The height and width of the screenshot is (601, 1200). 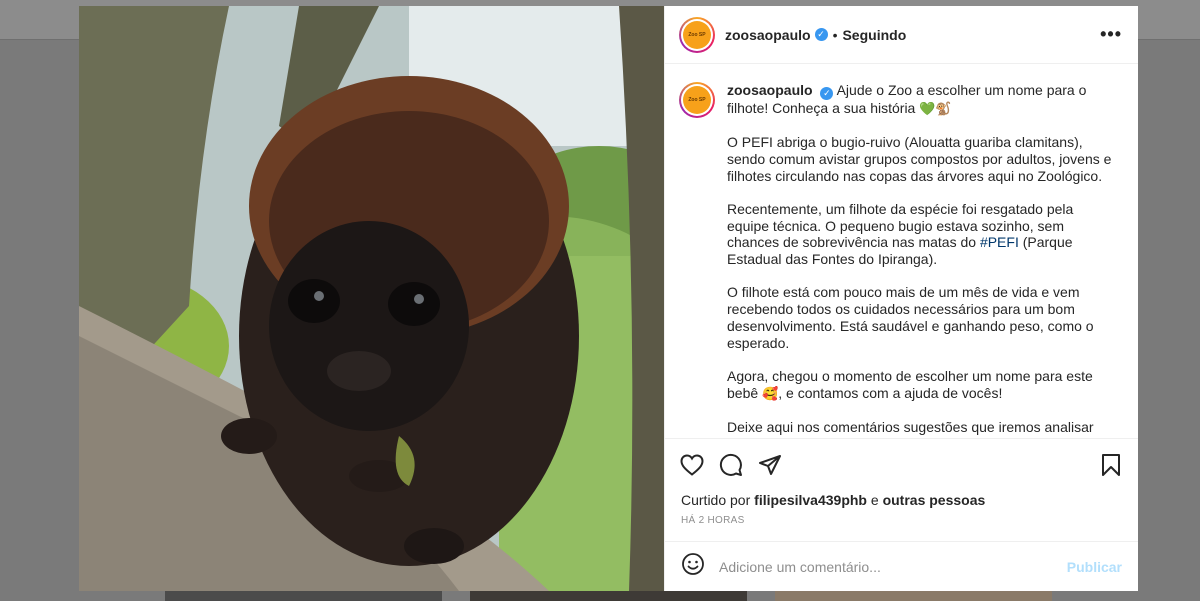 I want to click on comment-bar: Publicar, so click(x=901, y=566).